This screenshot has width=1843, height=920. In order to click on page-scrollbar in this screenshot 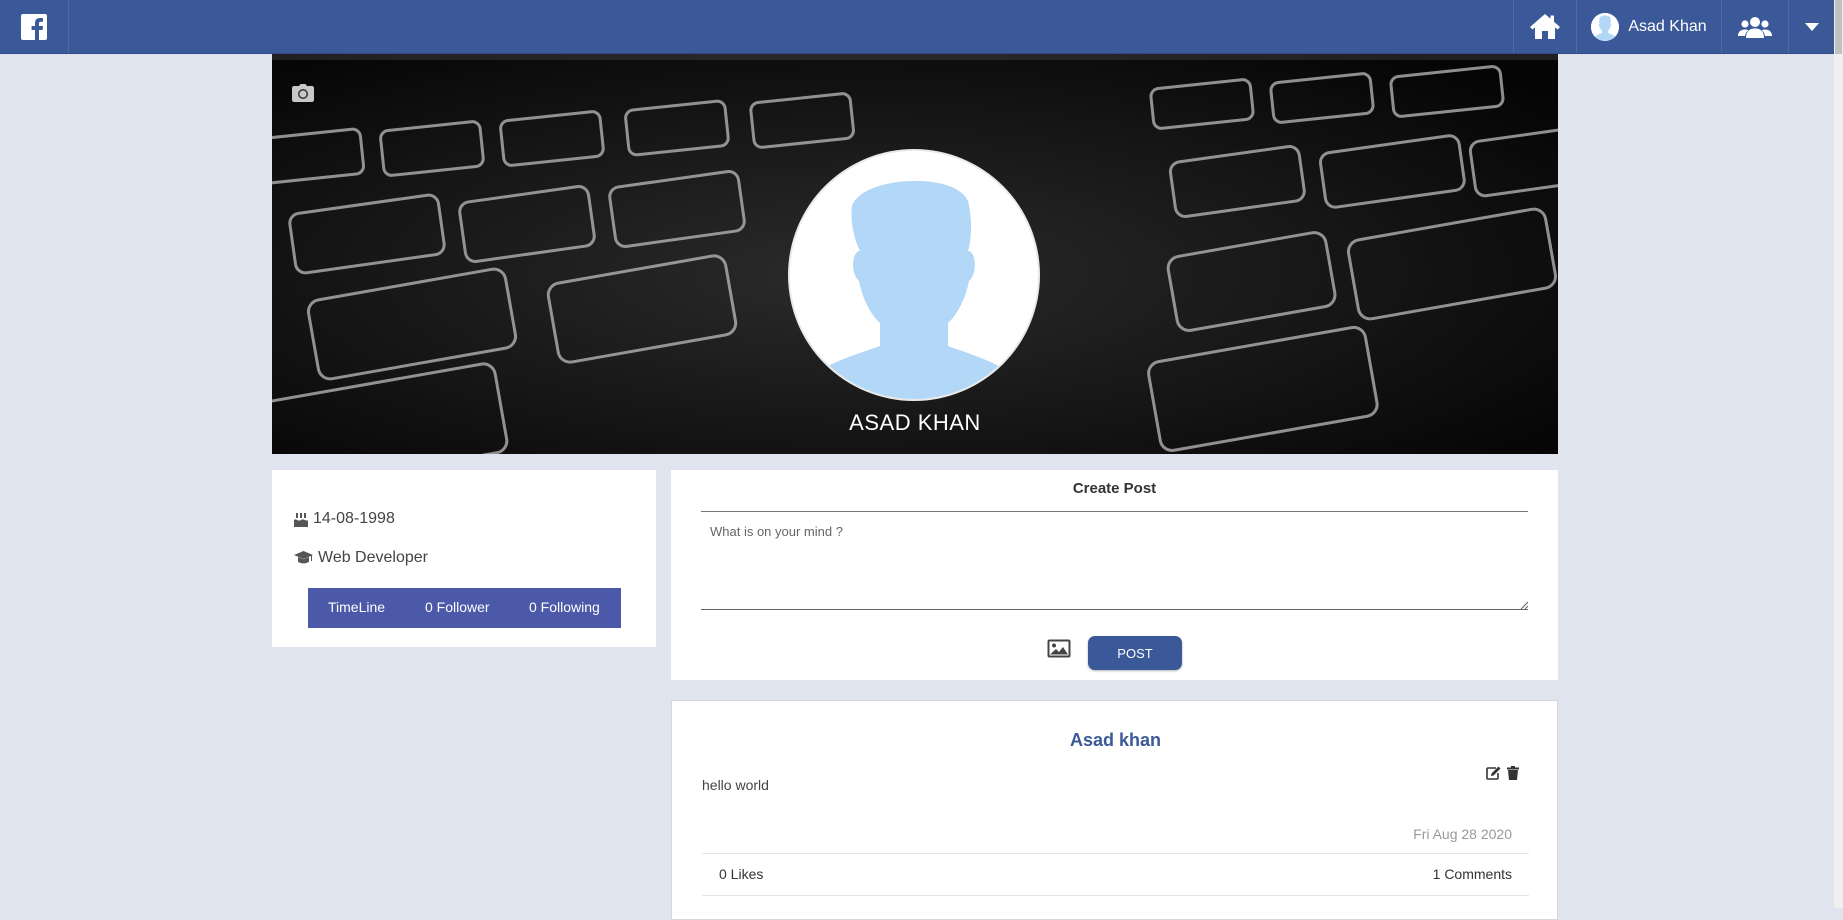, I will do `click(1838, 454)`.